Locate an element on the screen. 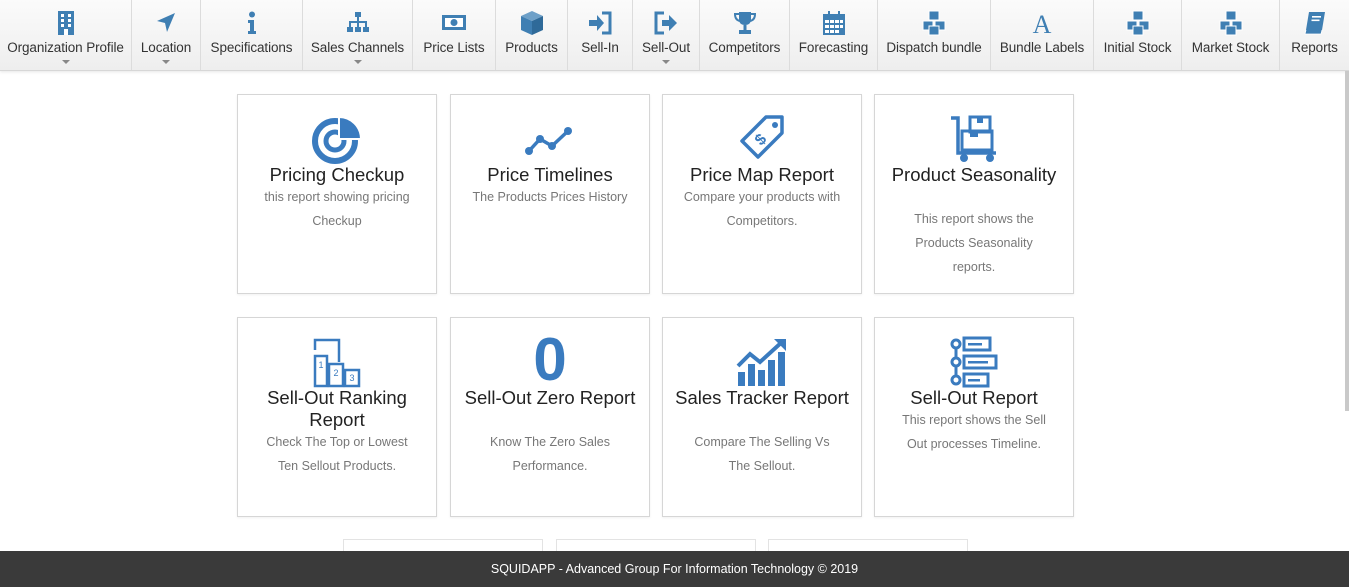 This screenshot has height=587, width=1349. trending-chart-icon is located at coordinates (762, 362).